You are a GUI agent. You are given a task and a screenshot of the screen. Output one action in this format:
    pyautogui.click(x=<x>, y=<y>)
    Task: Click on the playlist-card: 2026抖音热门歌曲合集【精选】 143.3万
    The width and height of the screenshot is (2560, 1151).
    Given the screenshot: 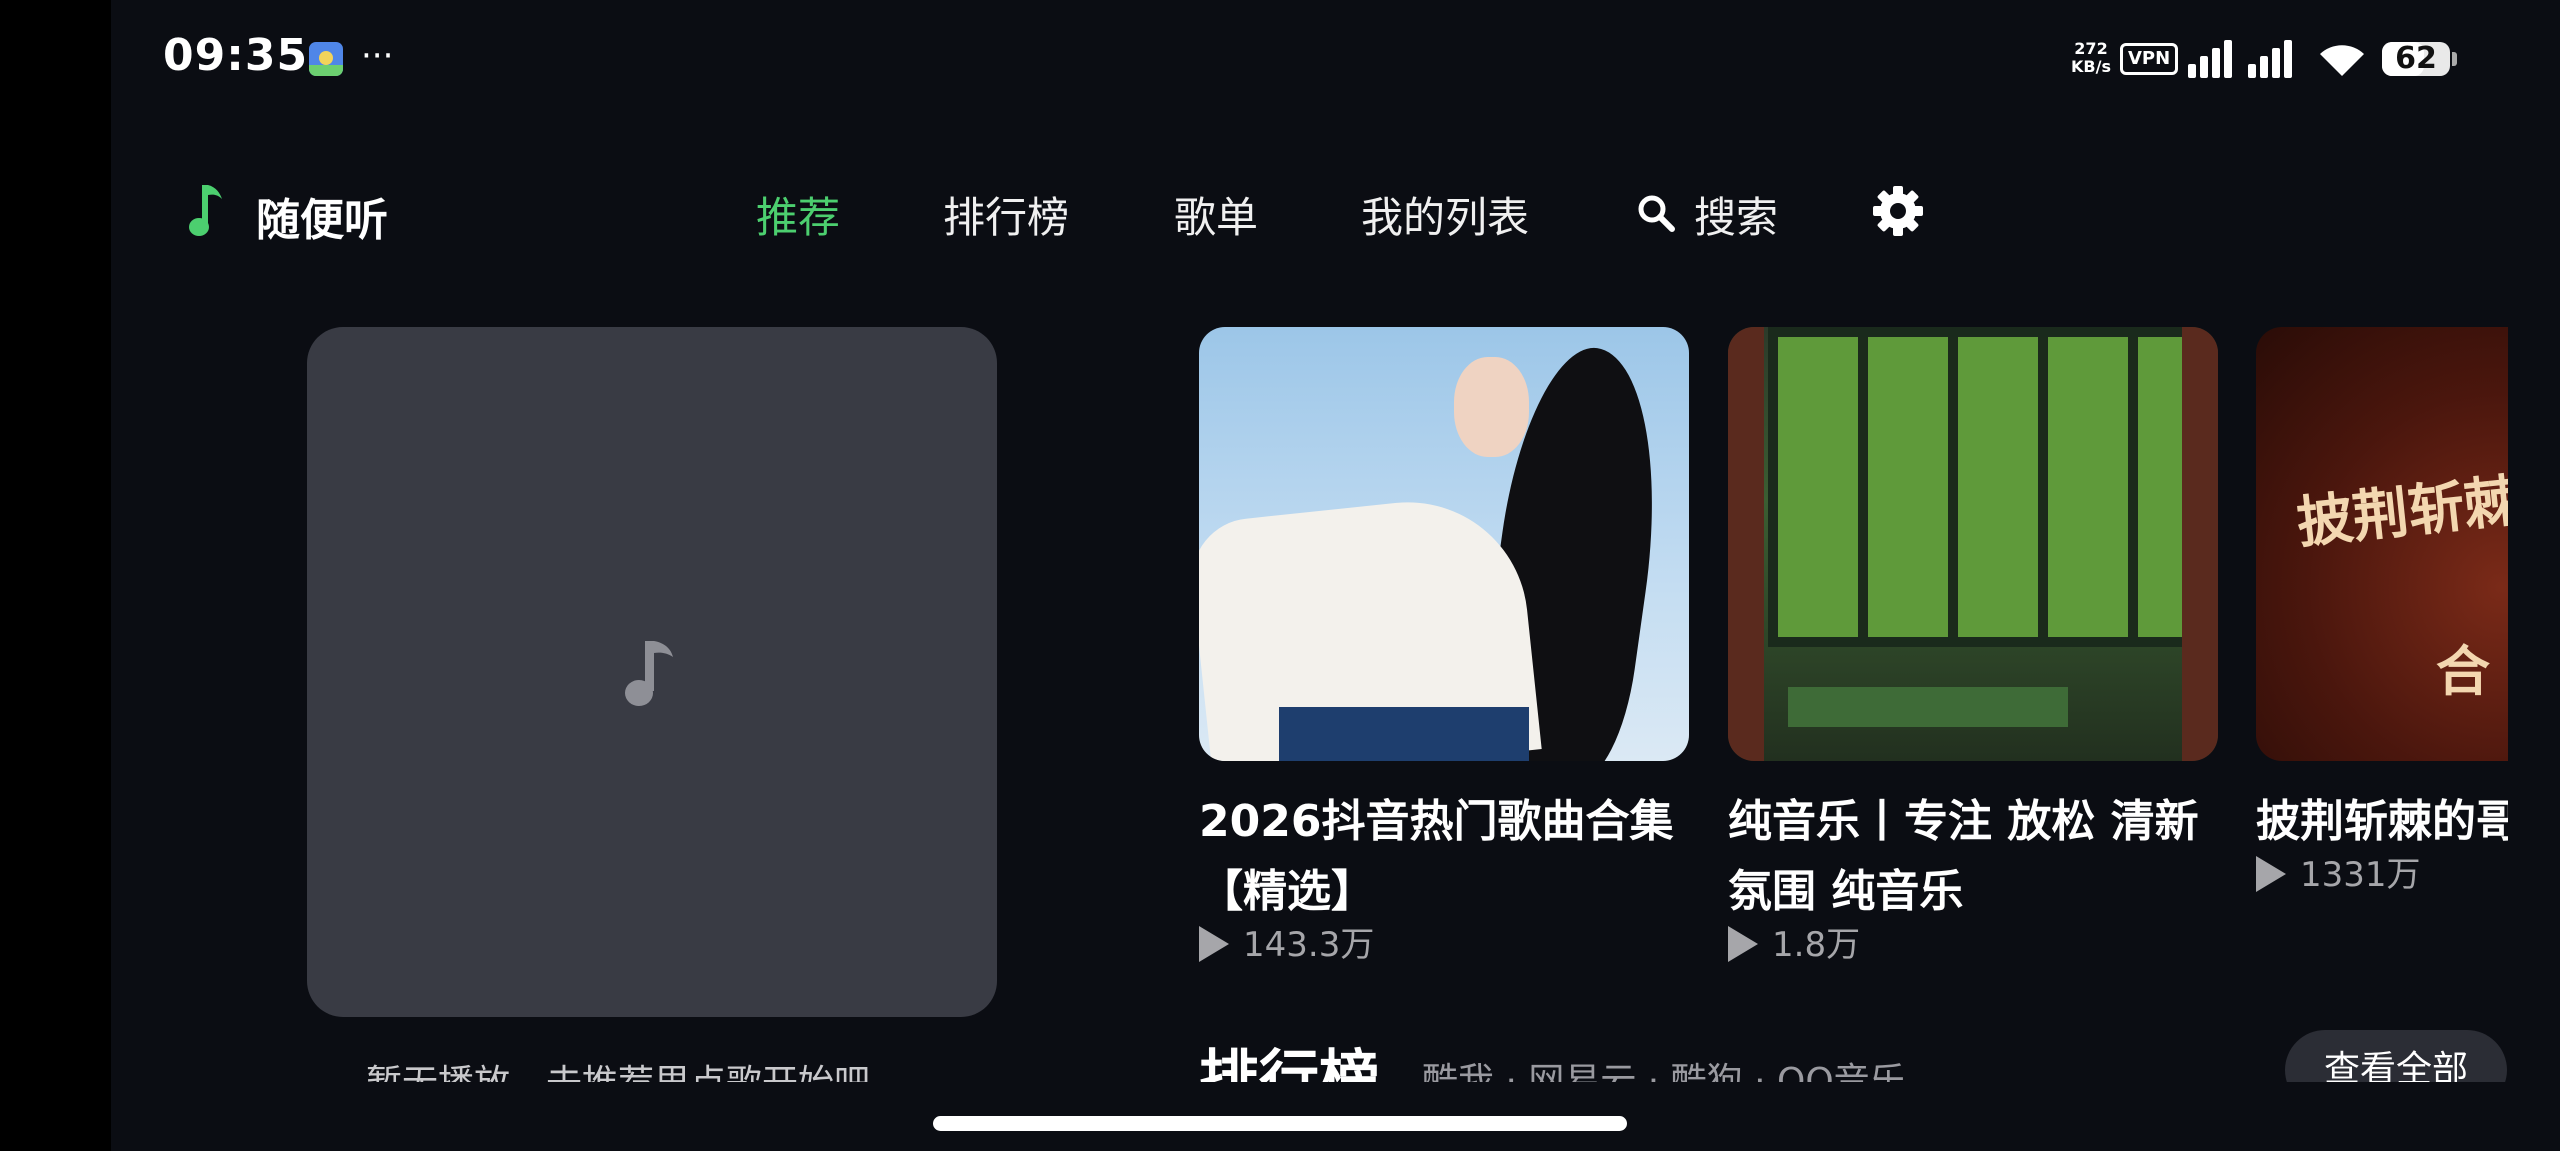 What is the action you would take?
    pyautogui.click(x=1444, y=646)
    